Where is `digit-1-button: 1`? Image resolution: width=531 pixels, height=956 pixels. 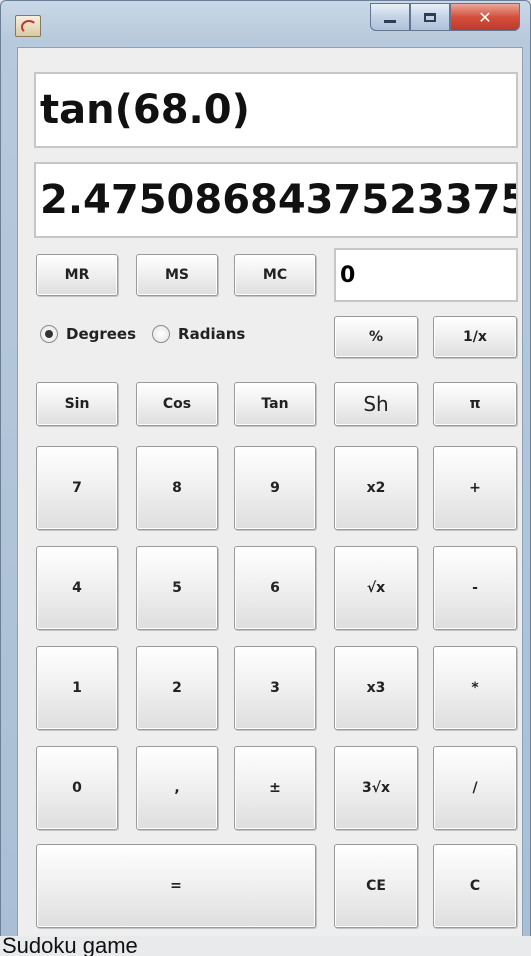 digit-1-button: 1 is located at coordinates (77, 688).